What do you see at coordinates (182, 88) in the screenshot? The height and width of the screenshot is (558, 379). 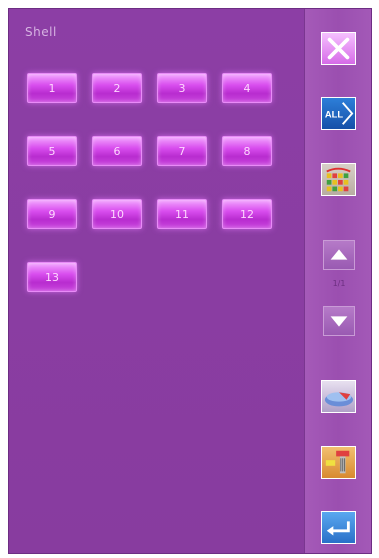 I see `pattern-button-3: 3` at bounding box center [182, 88].